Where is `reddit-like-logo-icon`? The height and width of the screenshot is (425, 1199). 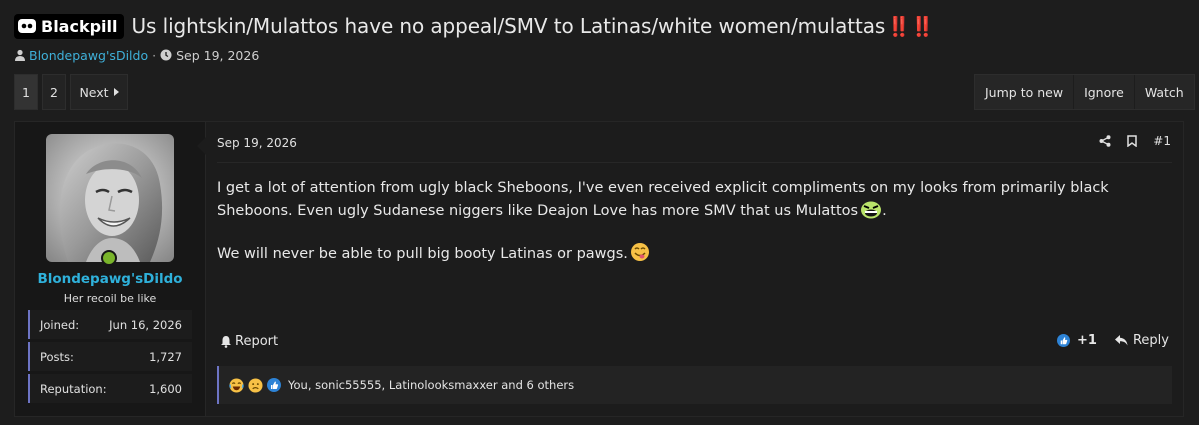
reddit-like-logo-icon is located at coordinates (27, 26).